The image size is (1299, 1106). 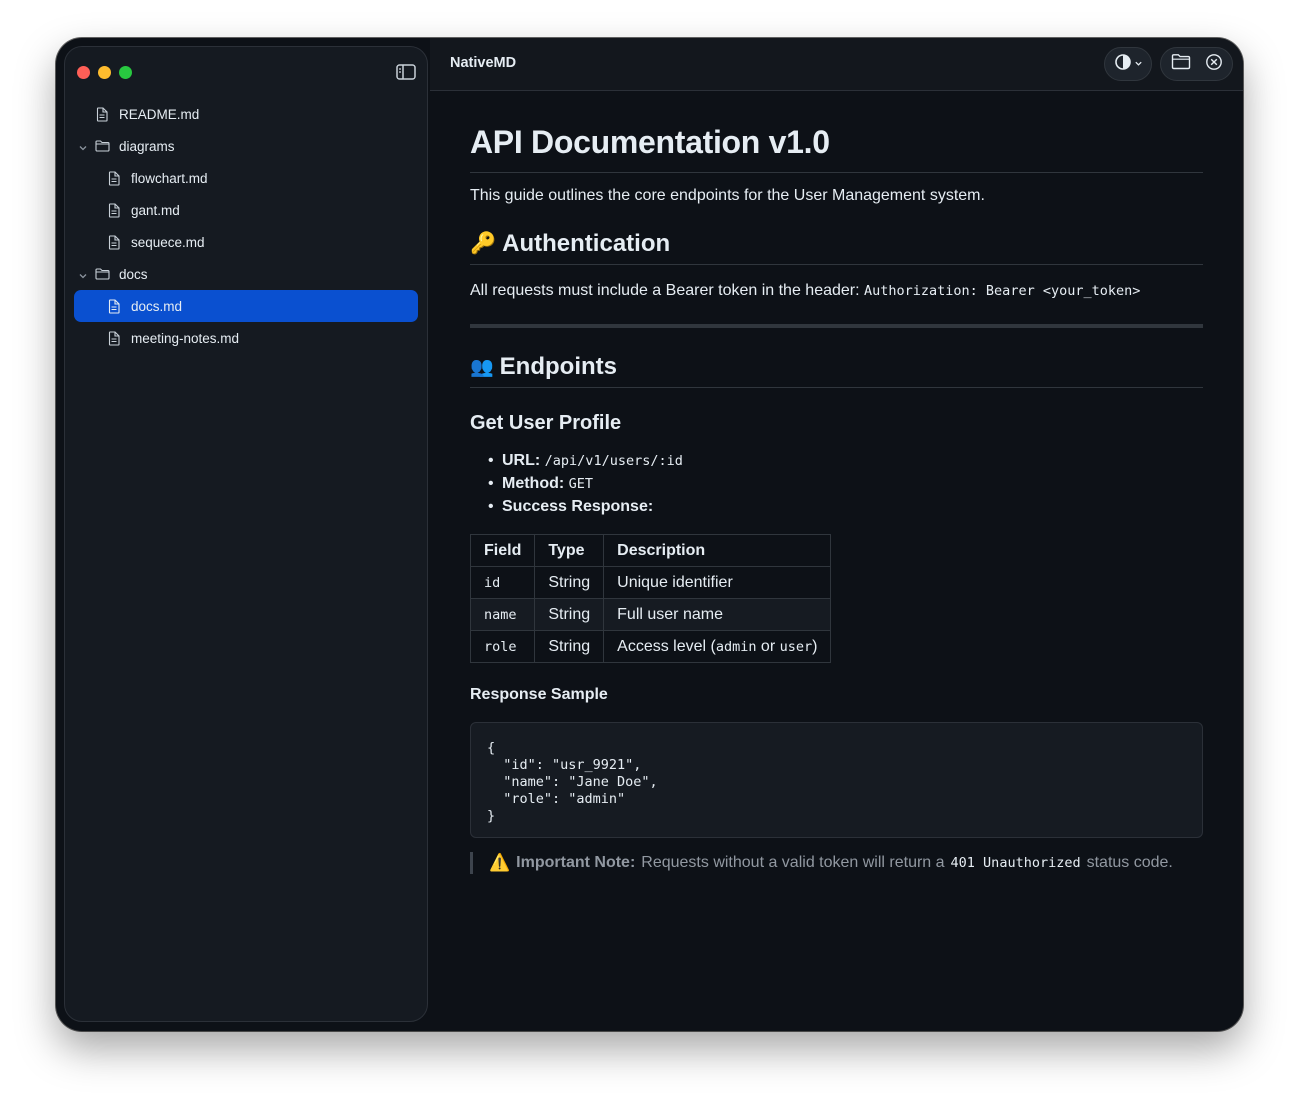 What do you see at coordinates (500, 862) in the screenshot?
I see `warning-emoji-icon: ⚠️` at bounding box center [500, 862].